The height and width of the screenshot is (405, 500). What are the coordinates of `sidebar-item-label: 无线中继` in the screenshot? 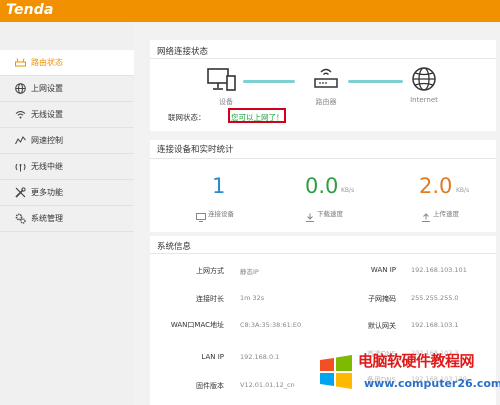 It's located at (47, 166).